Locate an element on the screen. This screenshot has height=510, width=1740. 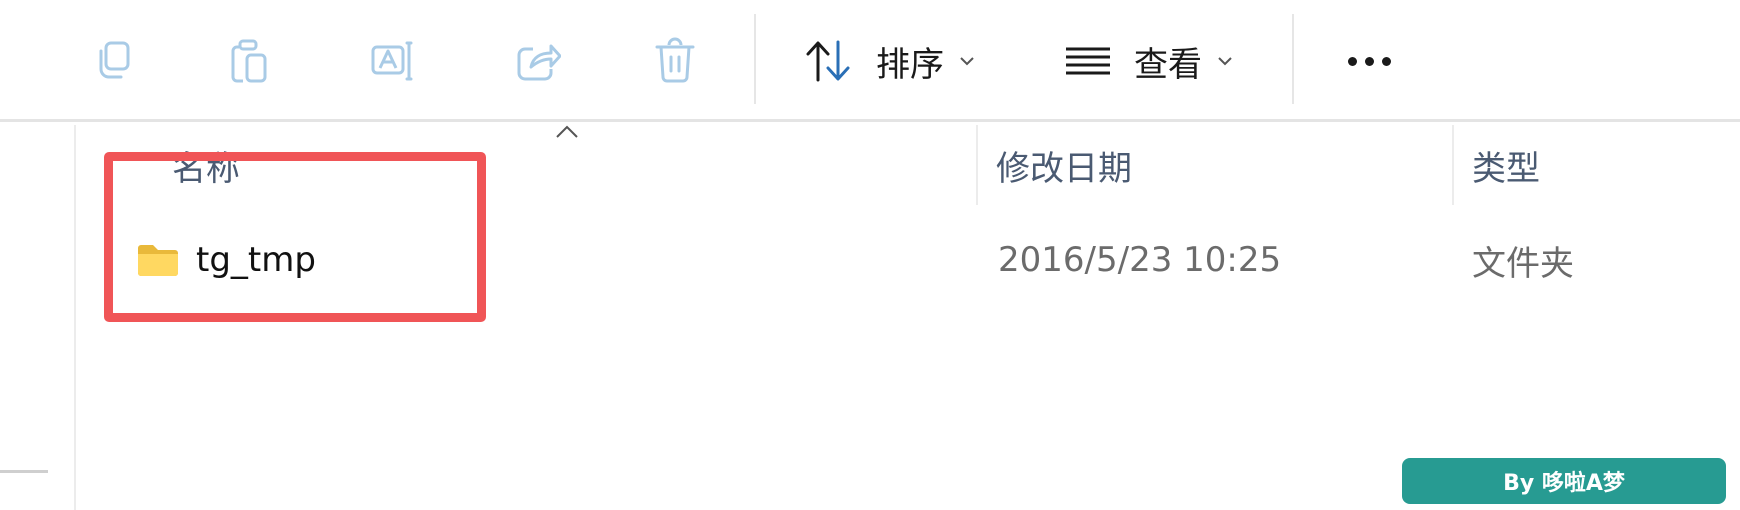
file-type-cell: 文件夹 is located at coordinates (1523, 260).